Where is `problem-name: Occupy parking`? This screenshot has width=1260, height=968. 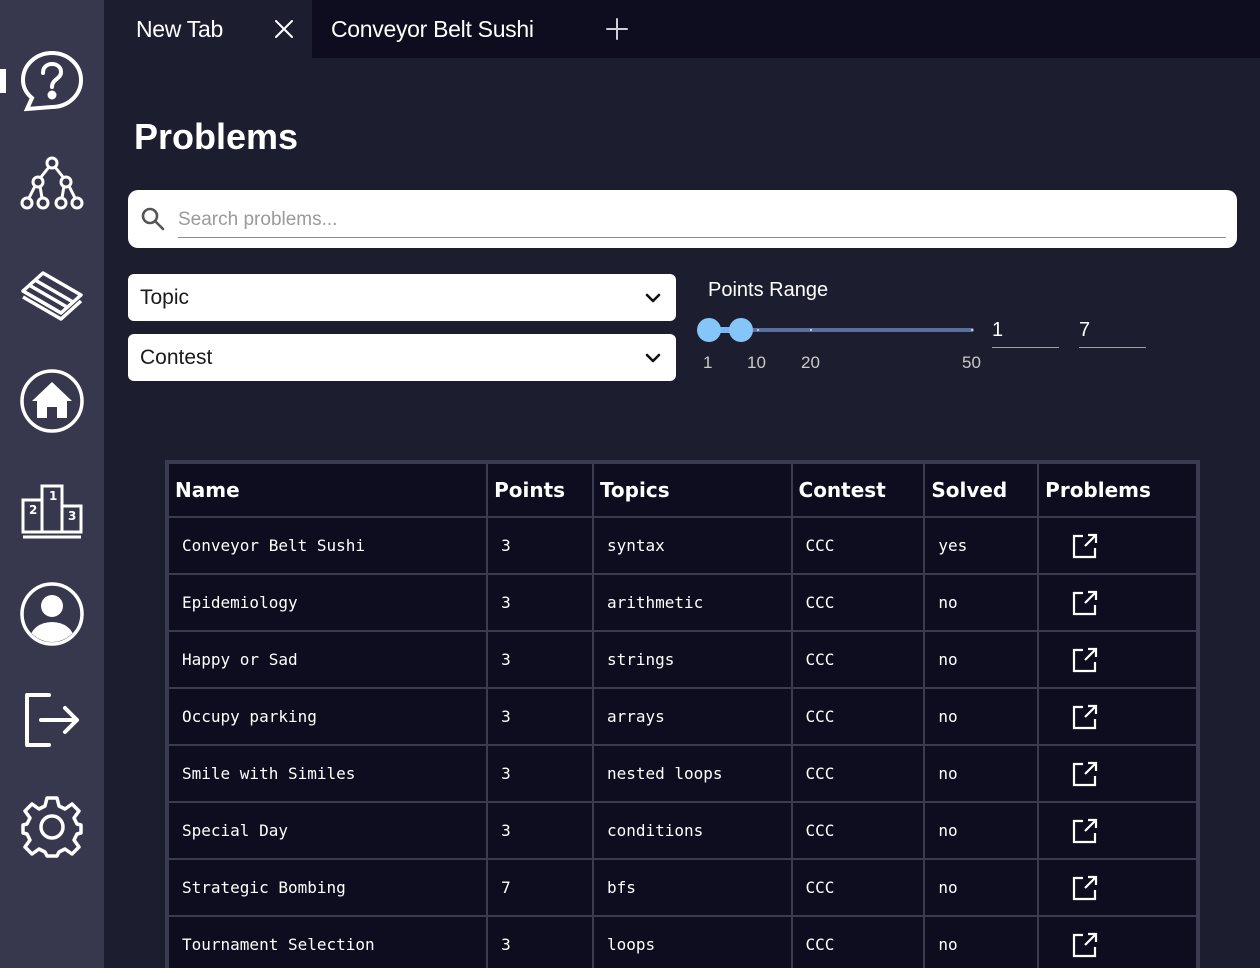
problem-name: Occupy parking is located at coordinates (327, 716).